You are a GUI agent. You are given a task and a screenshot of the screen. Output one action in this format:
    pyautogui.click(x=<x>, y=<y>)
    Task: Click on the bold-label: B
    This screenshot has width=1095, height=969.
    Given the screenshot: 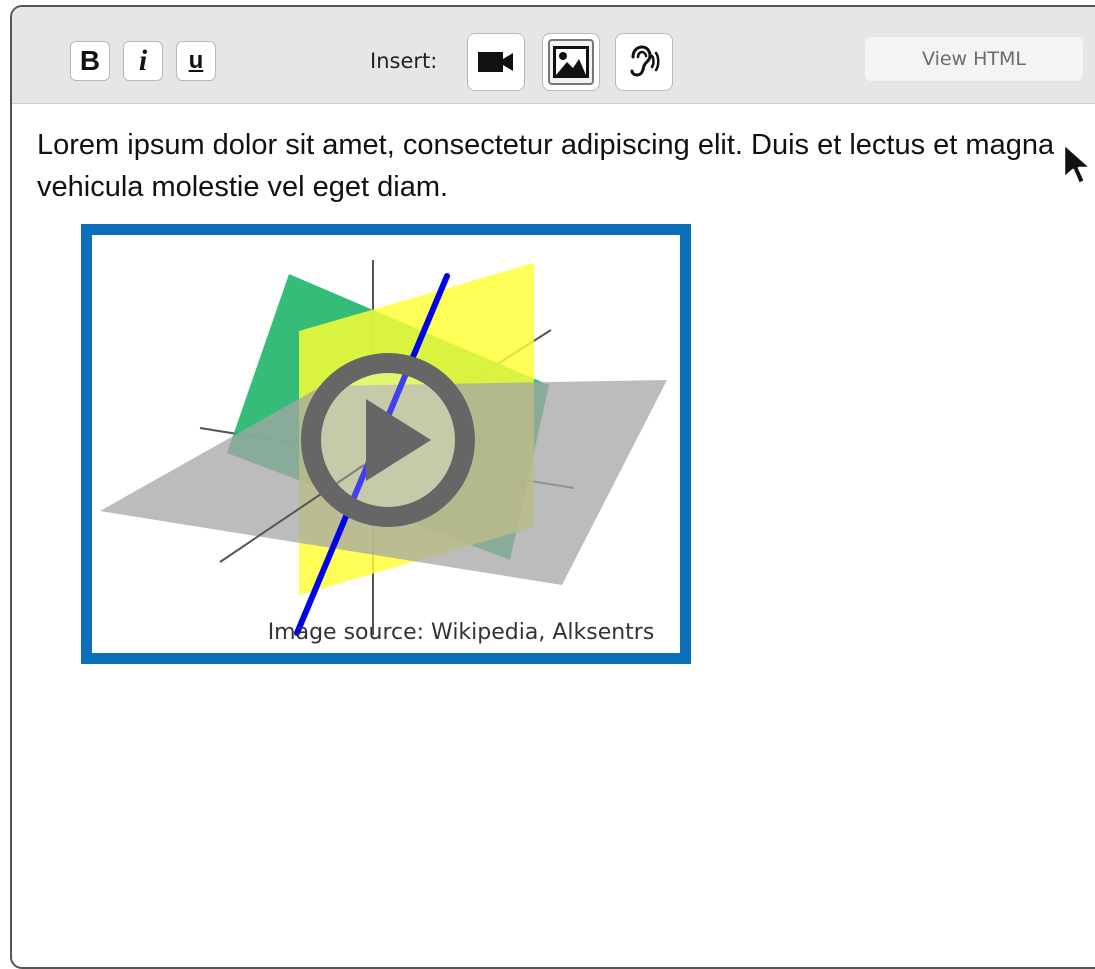 What is the action you would take?
    pyautogui.click(x=90, y=60)
    